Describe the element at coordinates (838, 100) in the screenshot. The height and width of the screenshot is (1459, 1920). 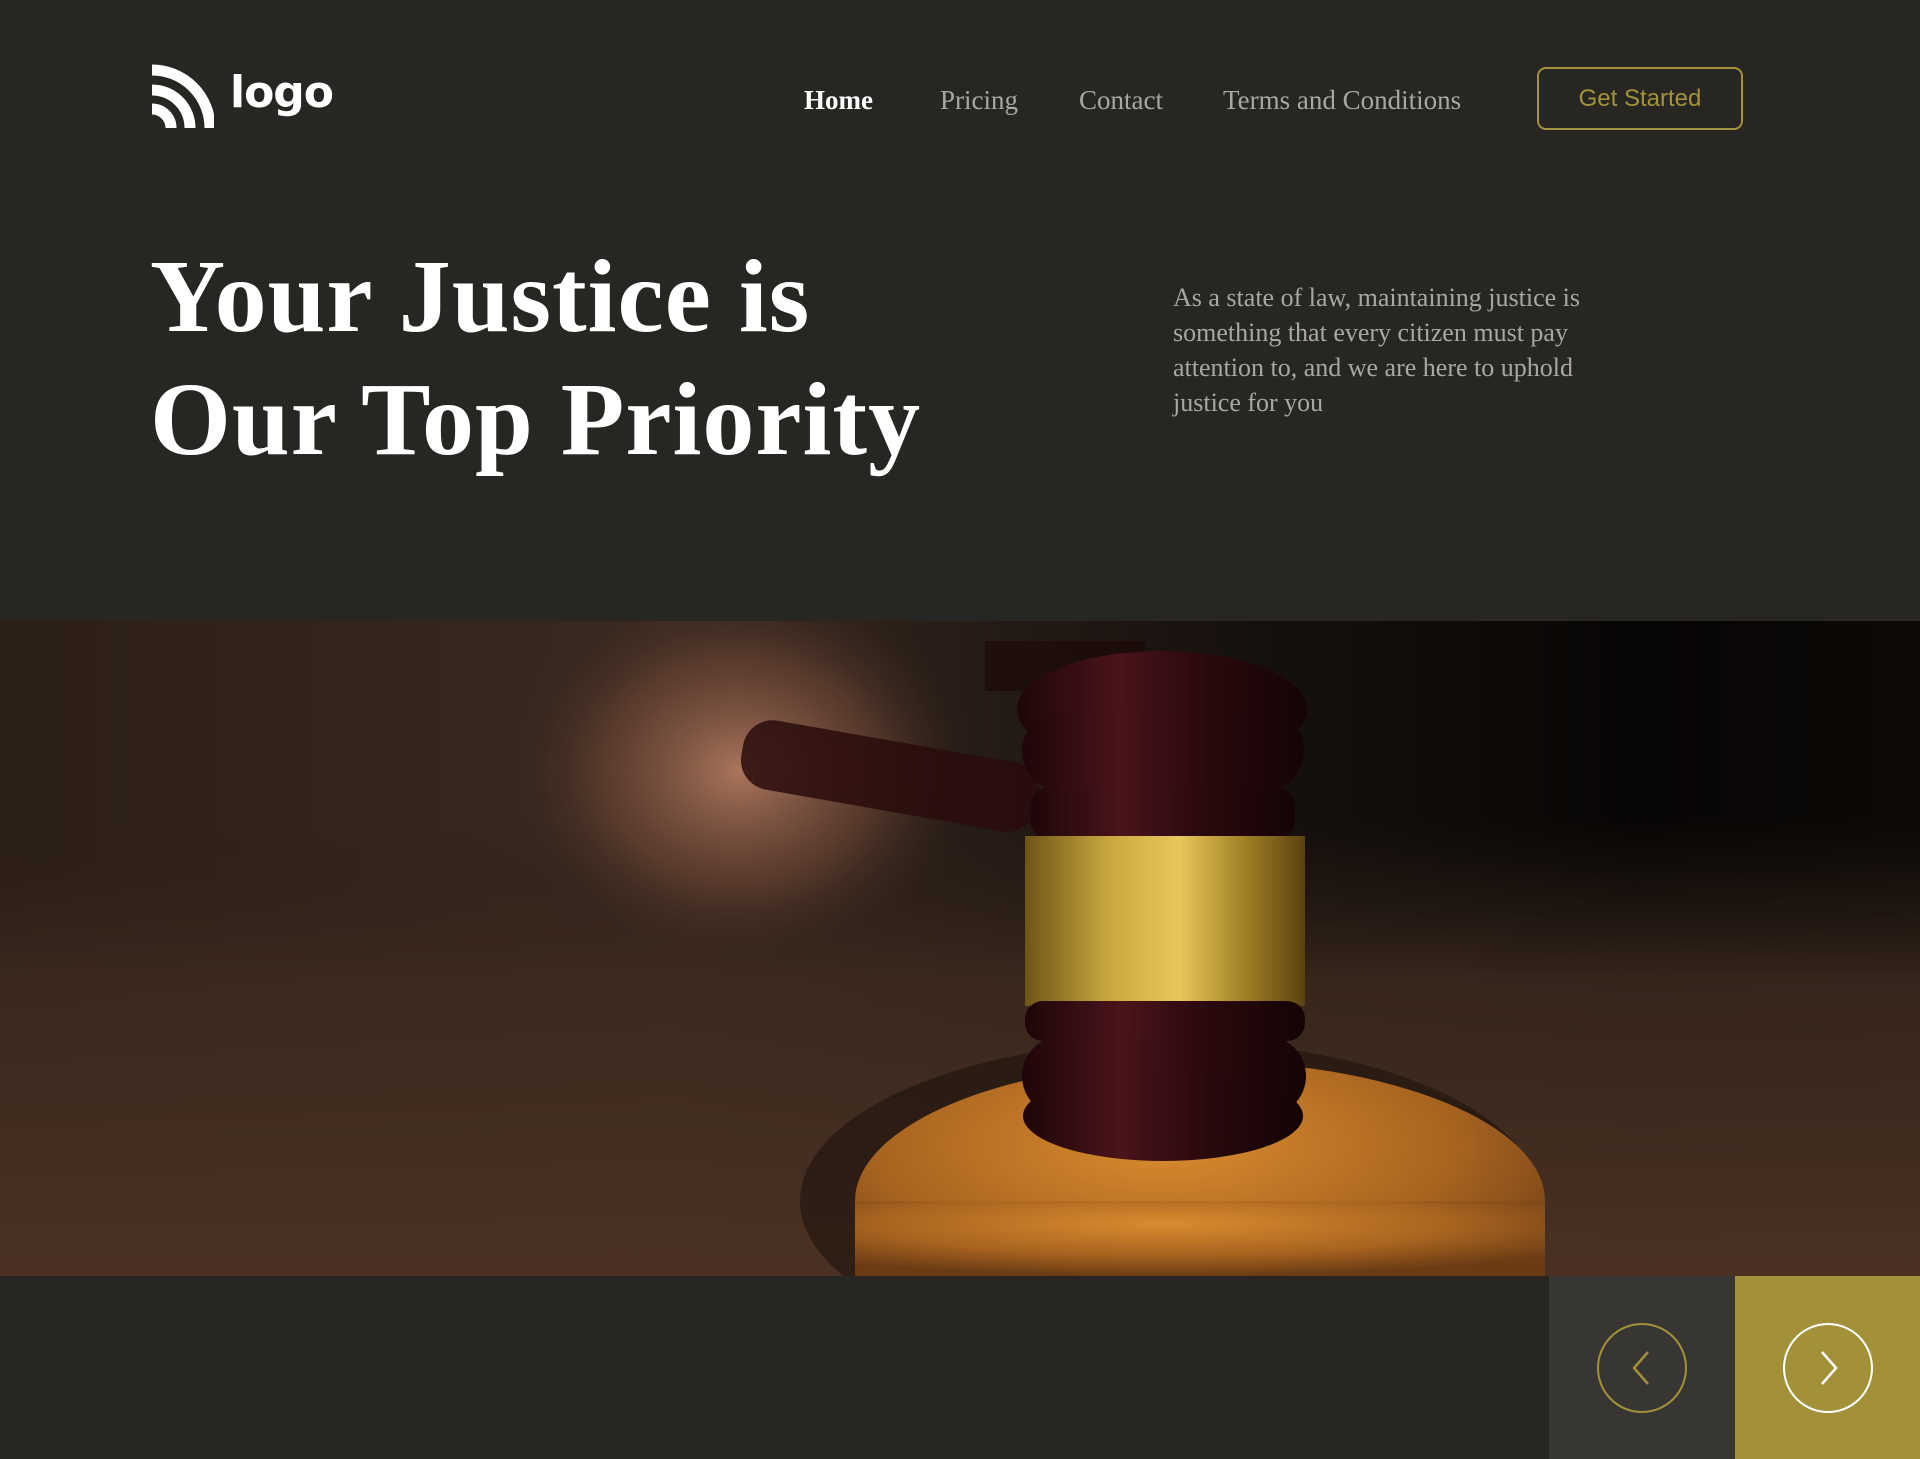
I see `nav-home: Home` at that location.